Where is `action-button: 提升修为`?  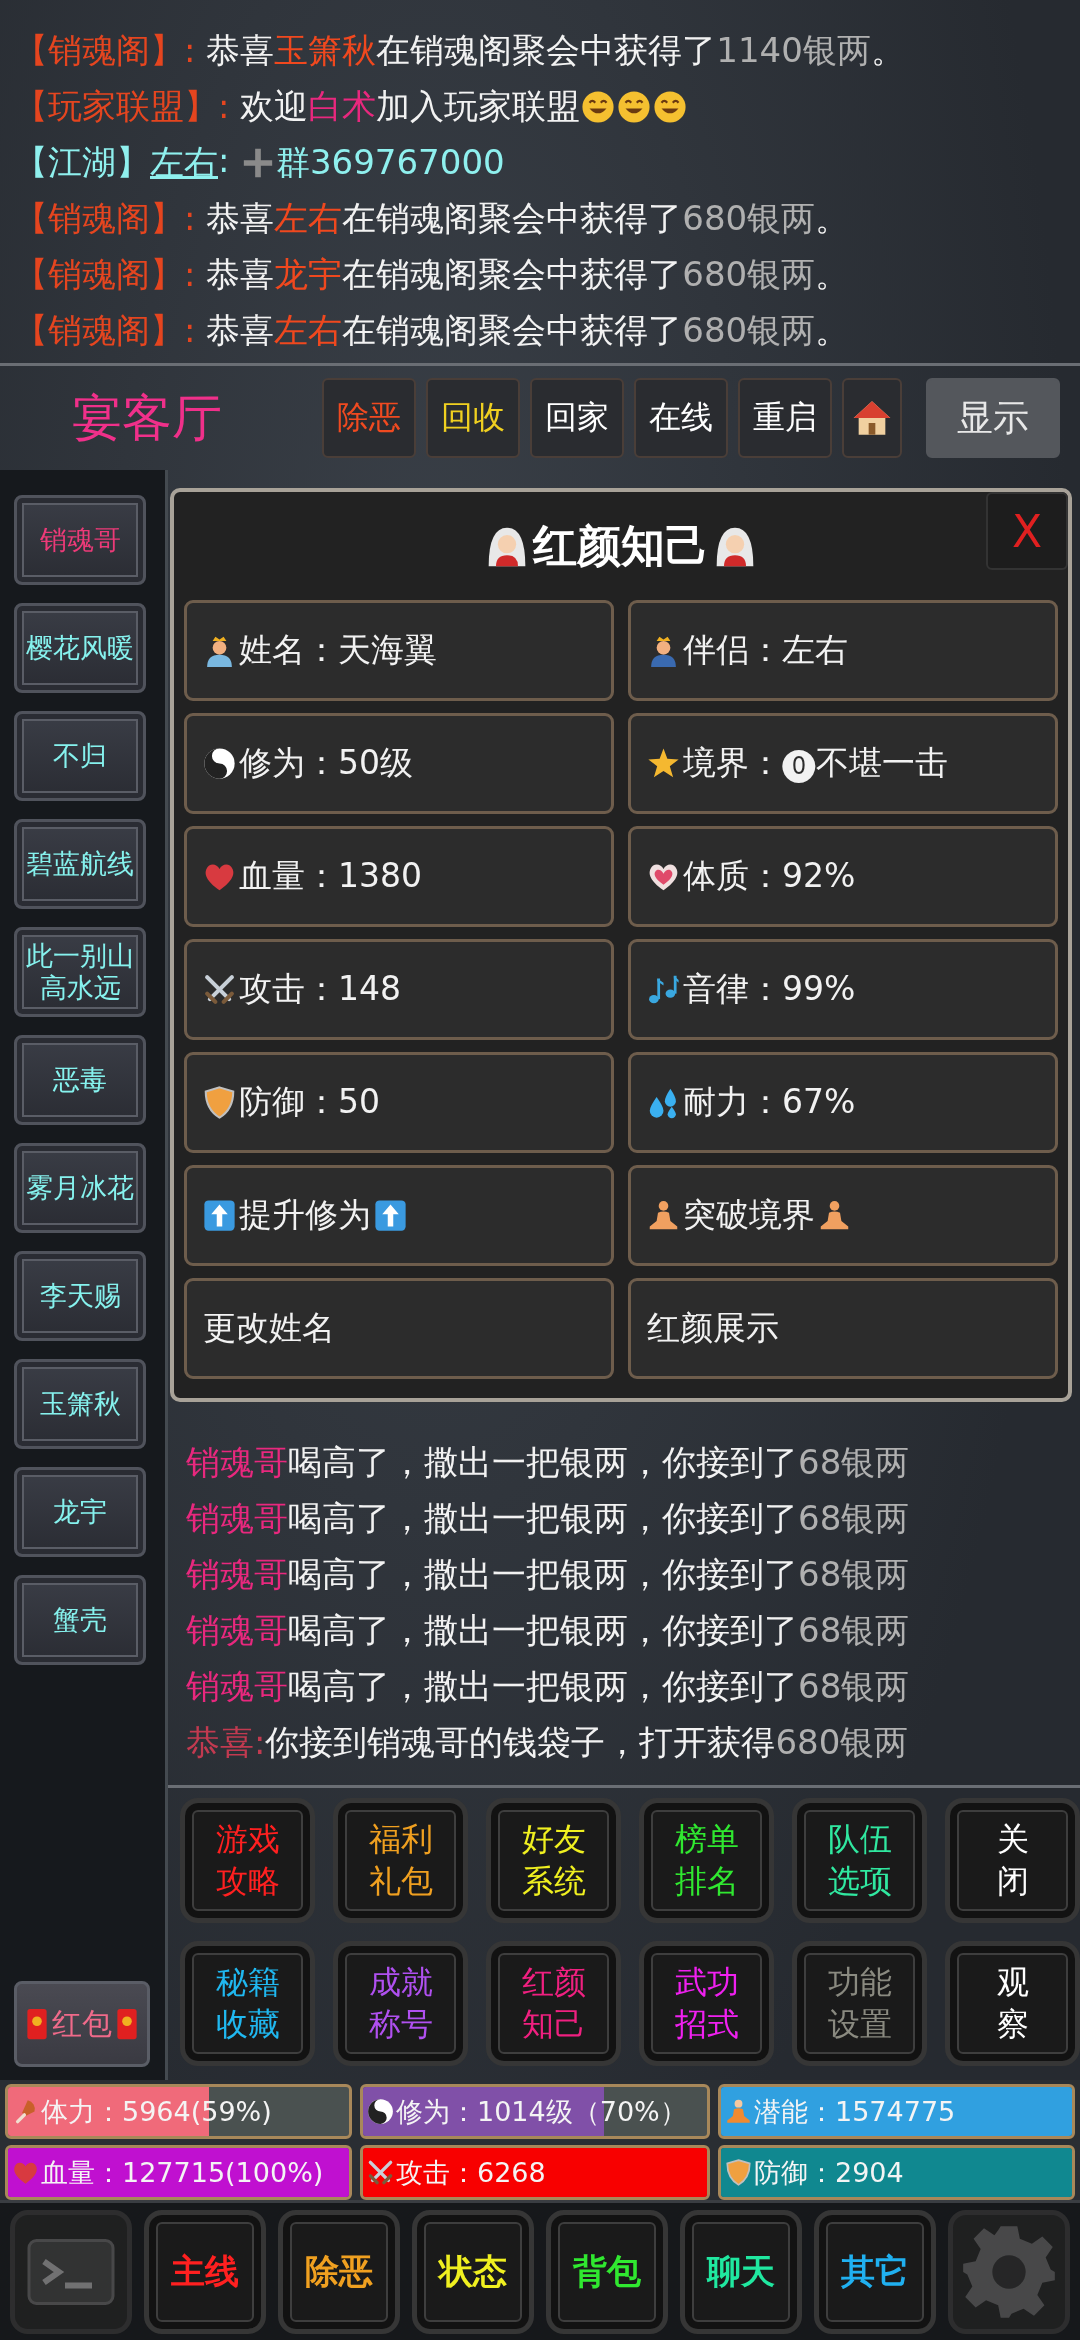
action-button: 提升修为 is located at coordinates (399, 1215).